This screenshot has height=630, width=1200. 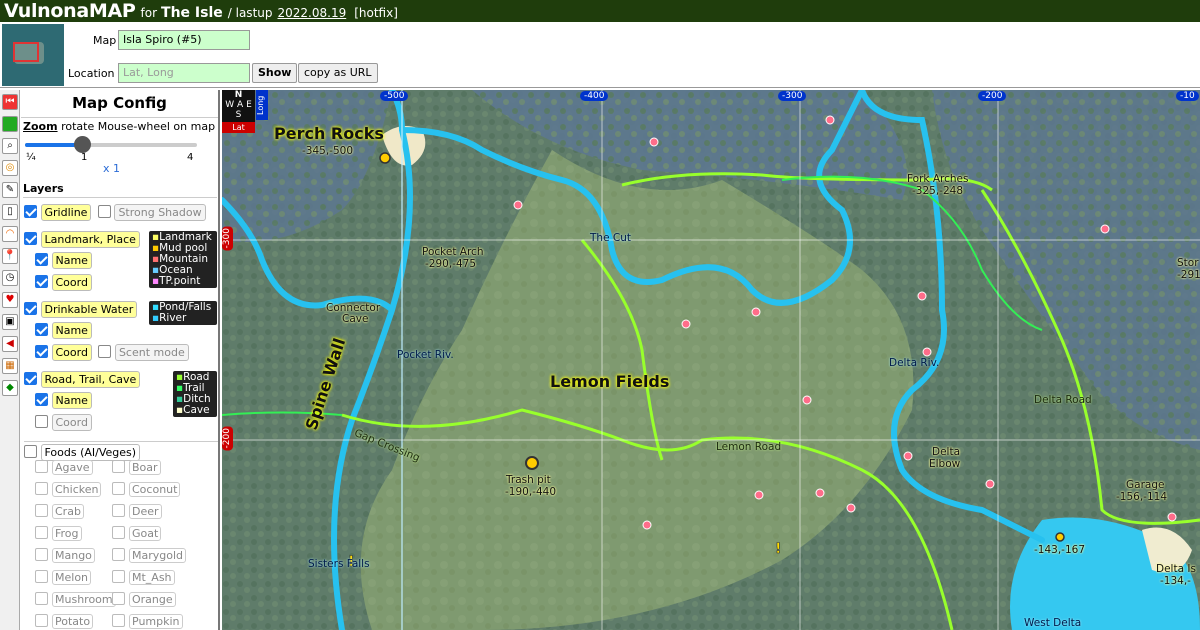 I want to click on food-item: Deer, so click(x=137, y=511).